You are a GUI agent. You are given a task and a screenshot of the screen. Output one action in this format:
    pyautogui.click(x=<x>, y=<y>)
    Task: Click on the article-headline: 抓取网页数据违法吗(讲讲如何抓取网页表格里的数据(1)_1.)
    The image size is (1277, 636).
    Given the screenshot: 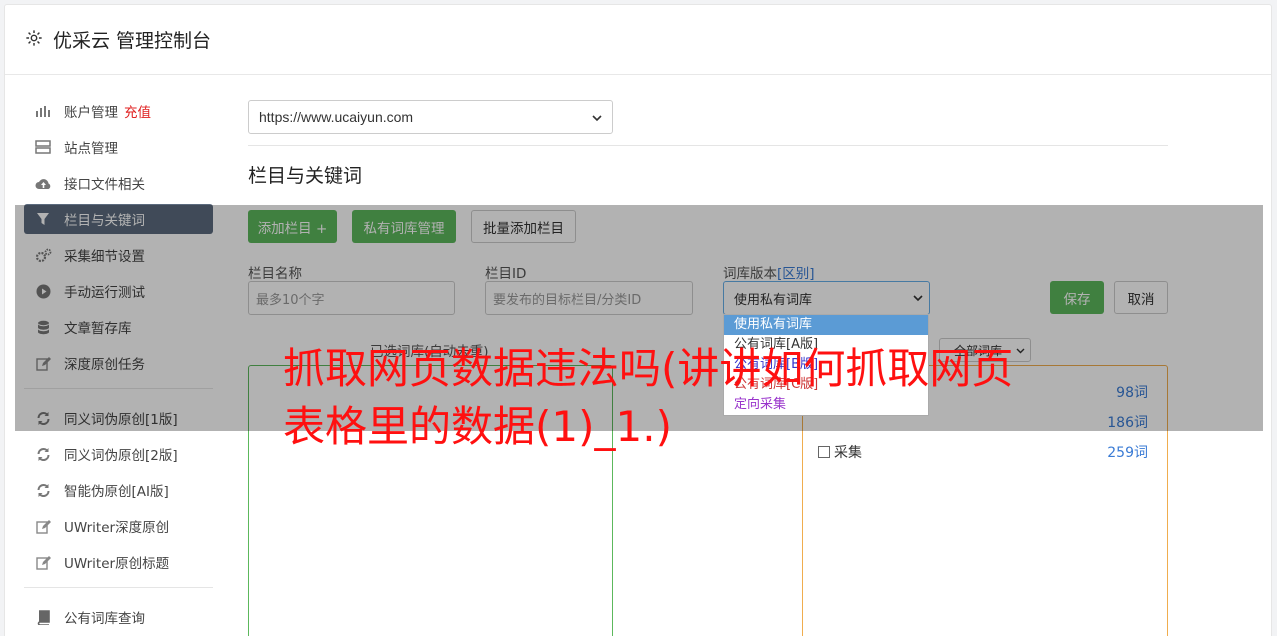 What is the action you would take?
    pyautogui.click(x=648, y=397)
    